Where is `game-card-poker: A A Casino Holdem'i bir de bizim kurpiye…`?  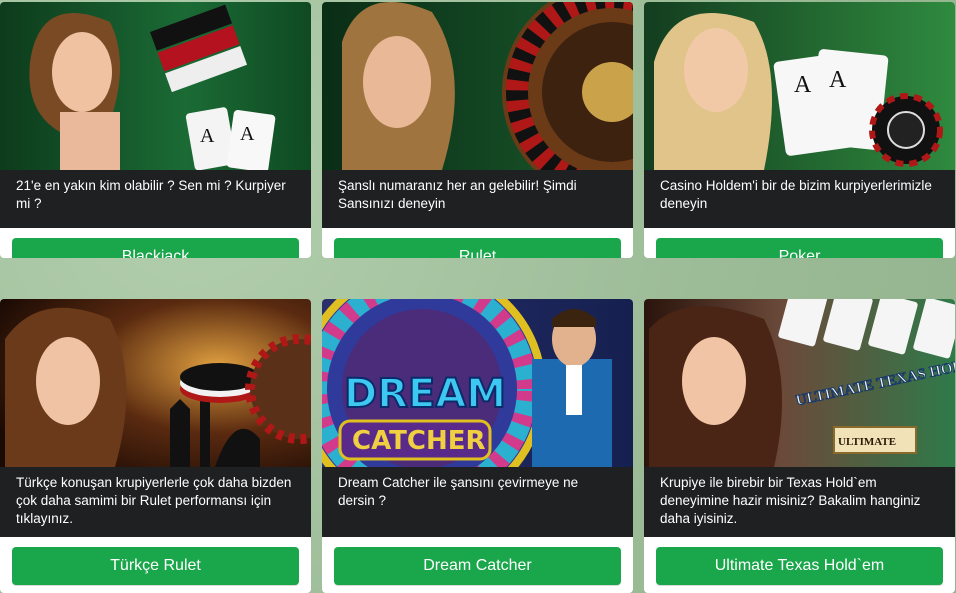
game-card-poker: A A Casino Holdem'i bir de bizim kurpiye… is located at coordinates (799, 130).